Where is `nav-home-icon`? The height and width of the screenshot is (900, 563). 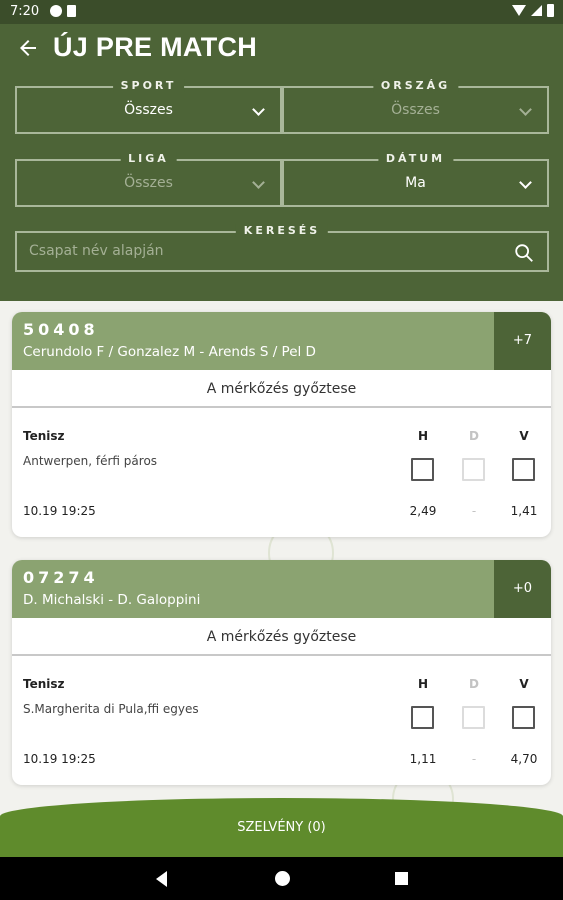
nav-home-icon is located at coordinates (282, 878).